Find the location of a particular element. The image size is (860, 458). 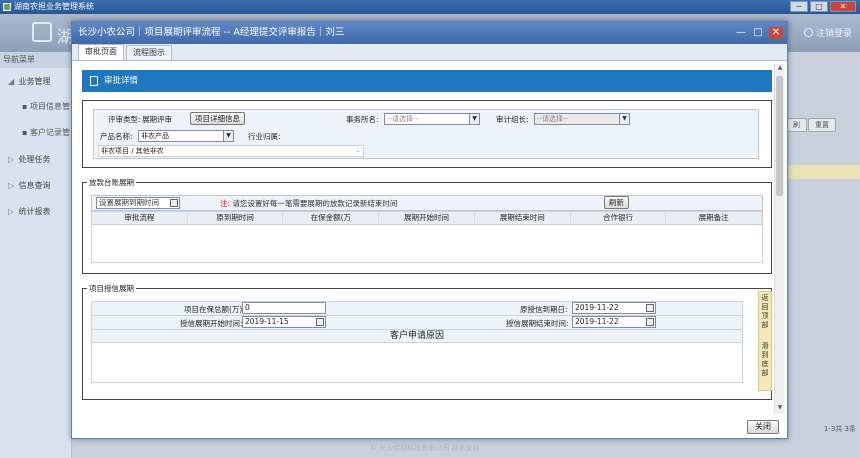

sidebar-item-business: ◢ 业务管理 is located at coordinates (35, 81).